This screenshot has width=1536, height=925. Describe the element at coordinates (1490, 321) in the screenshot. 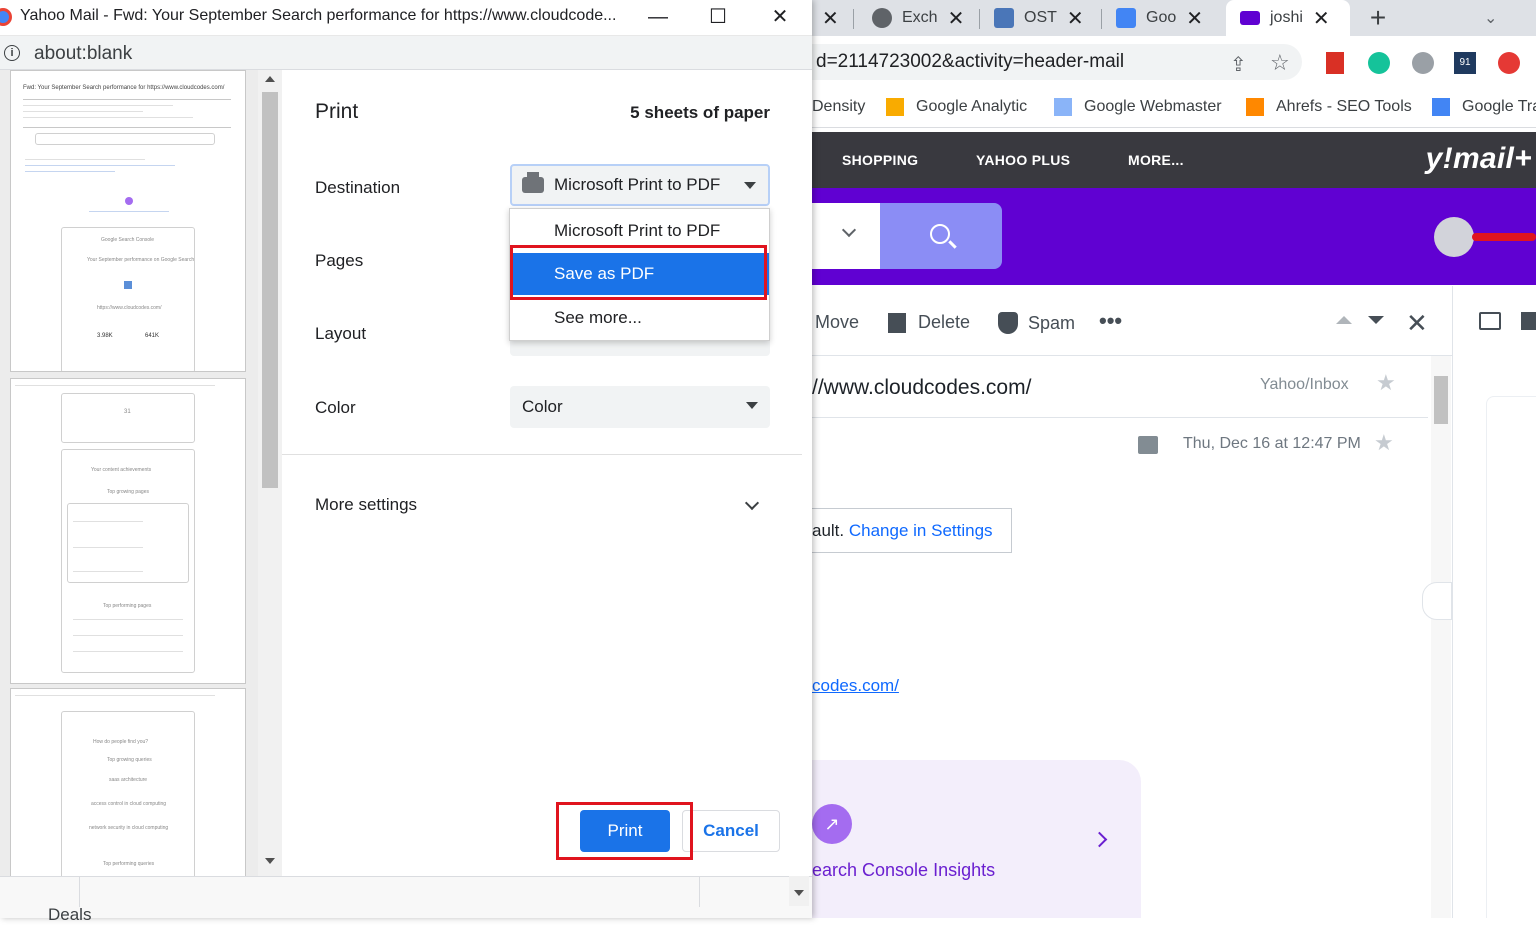

I see `contact-card-icon` at that location.